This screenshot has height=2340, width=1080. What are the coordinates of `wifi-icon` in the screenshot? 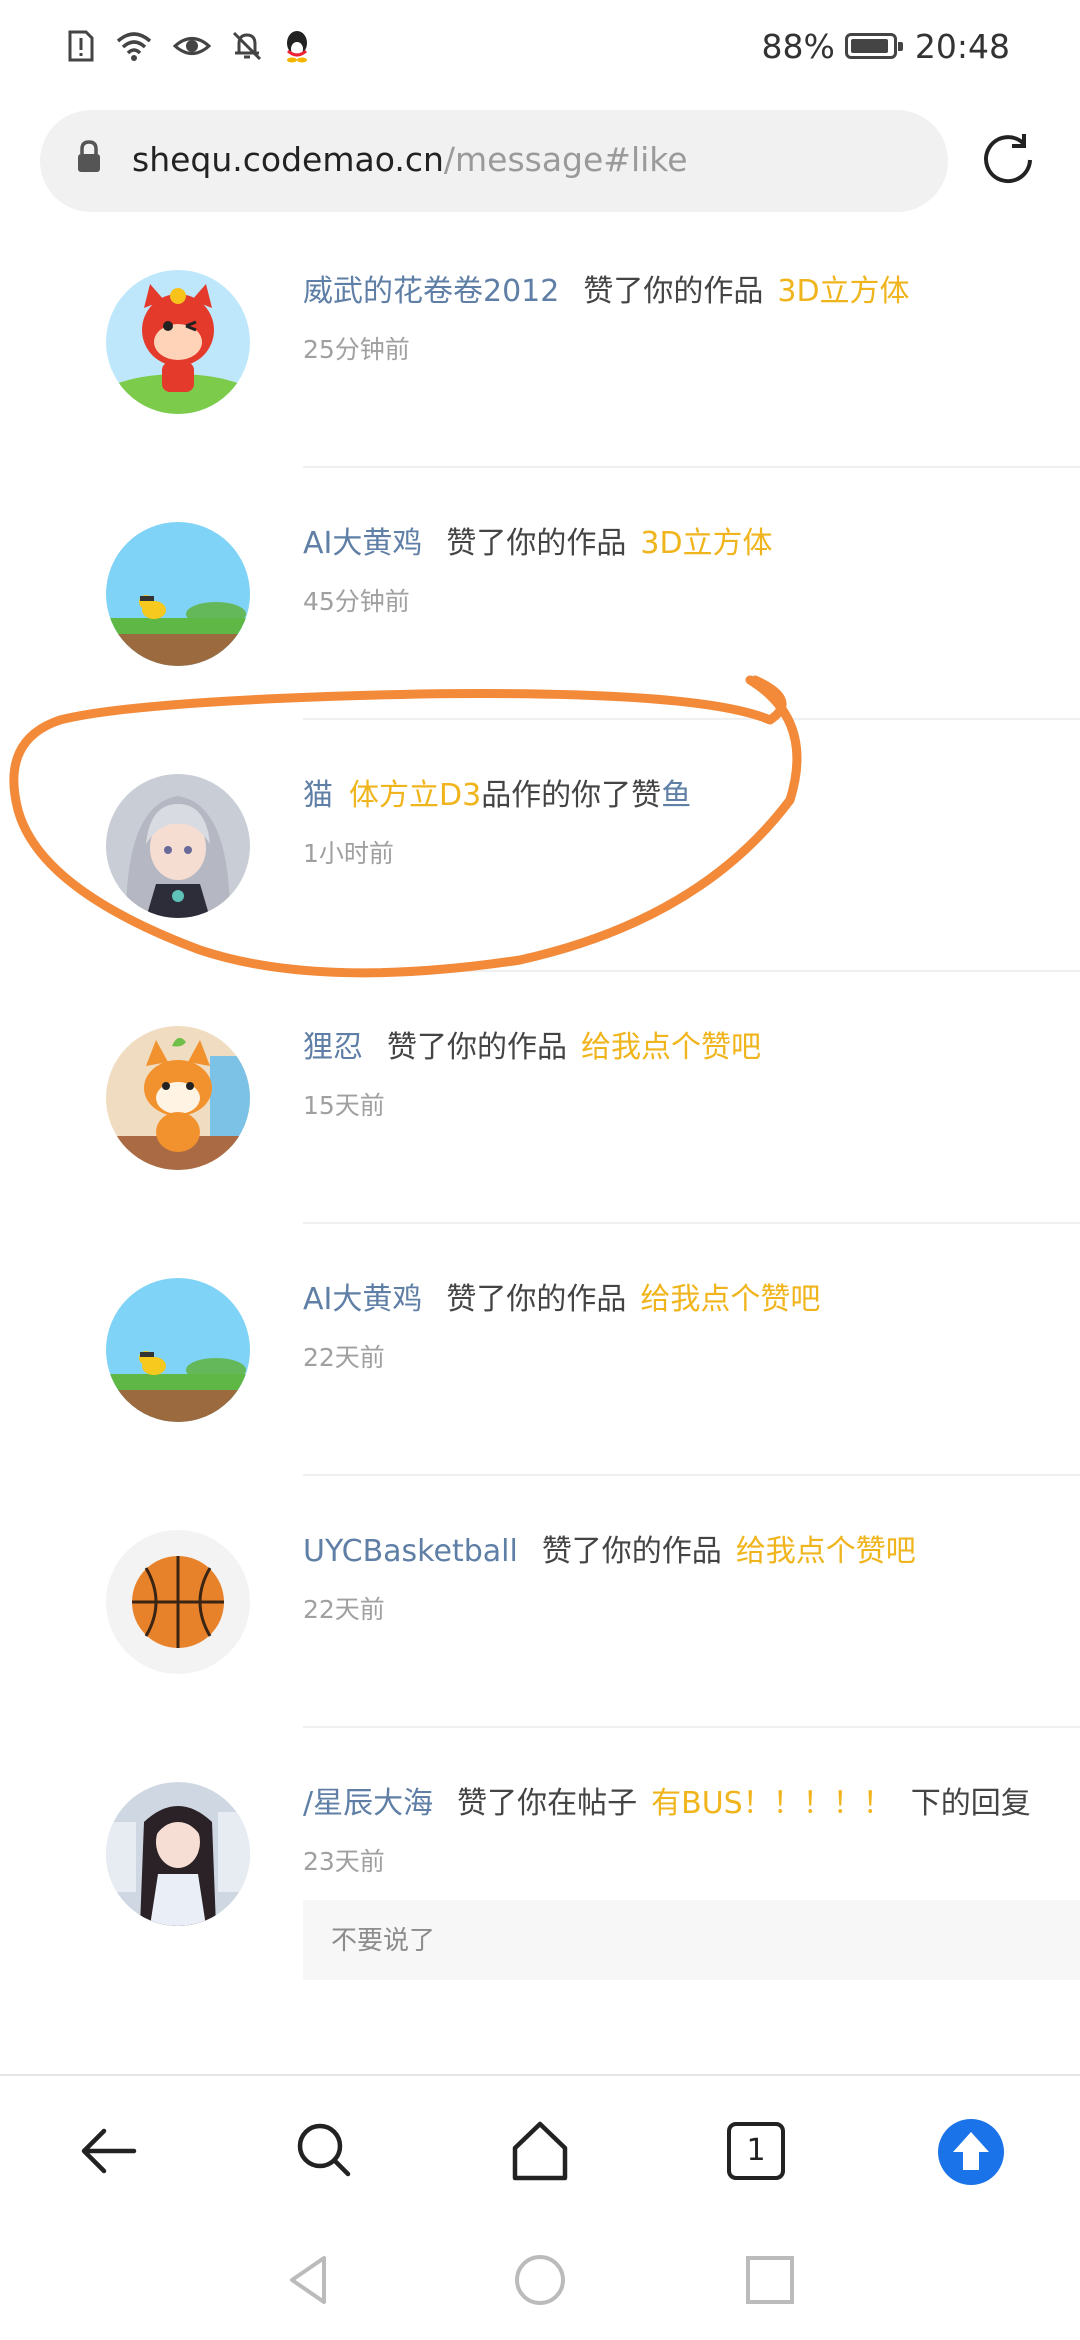 It's located at (134, 46).